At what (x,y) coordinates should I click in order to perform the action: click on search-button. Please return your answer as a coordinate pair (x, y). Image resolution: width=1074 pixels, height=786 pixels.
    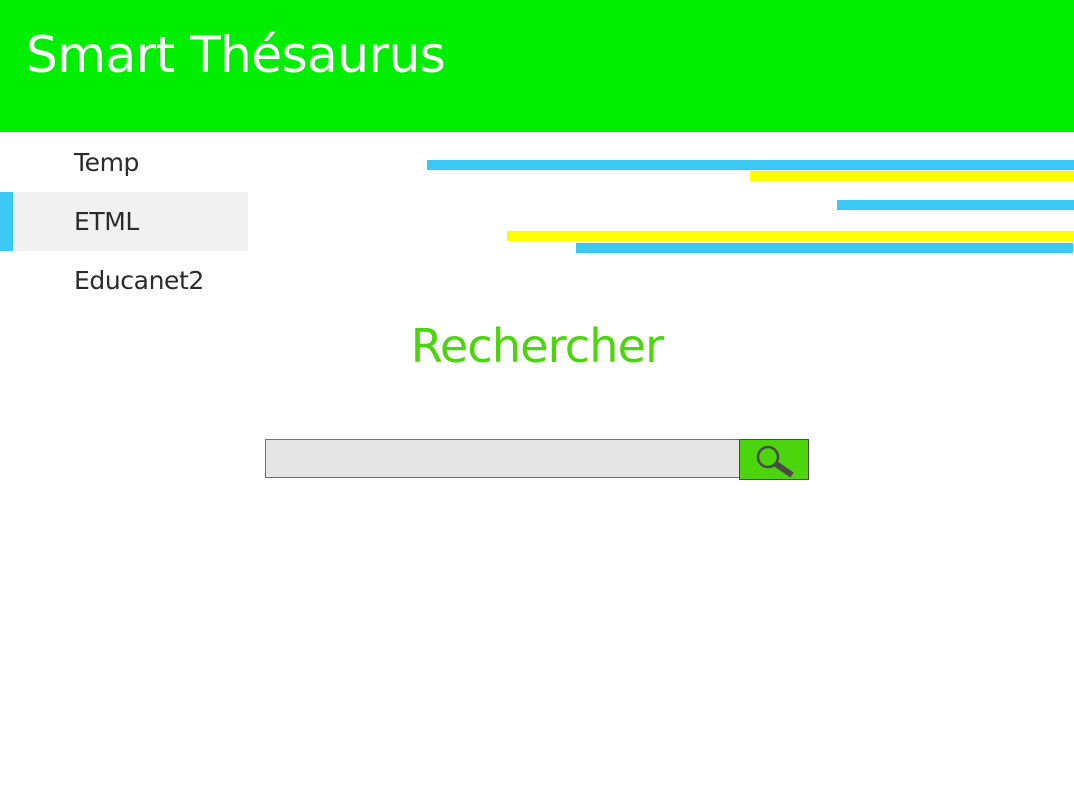
    Looking at the image, I should click on (774, 459).